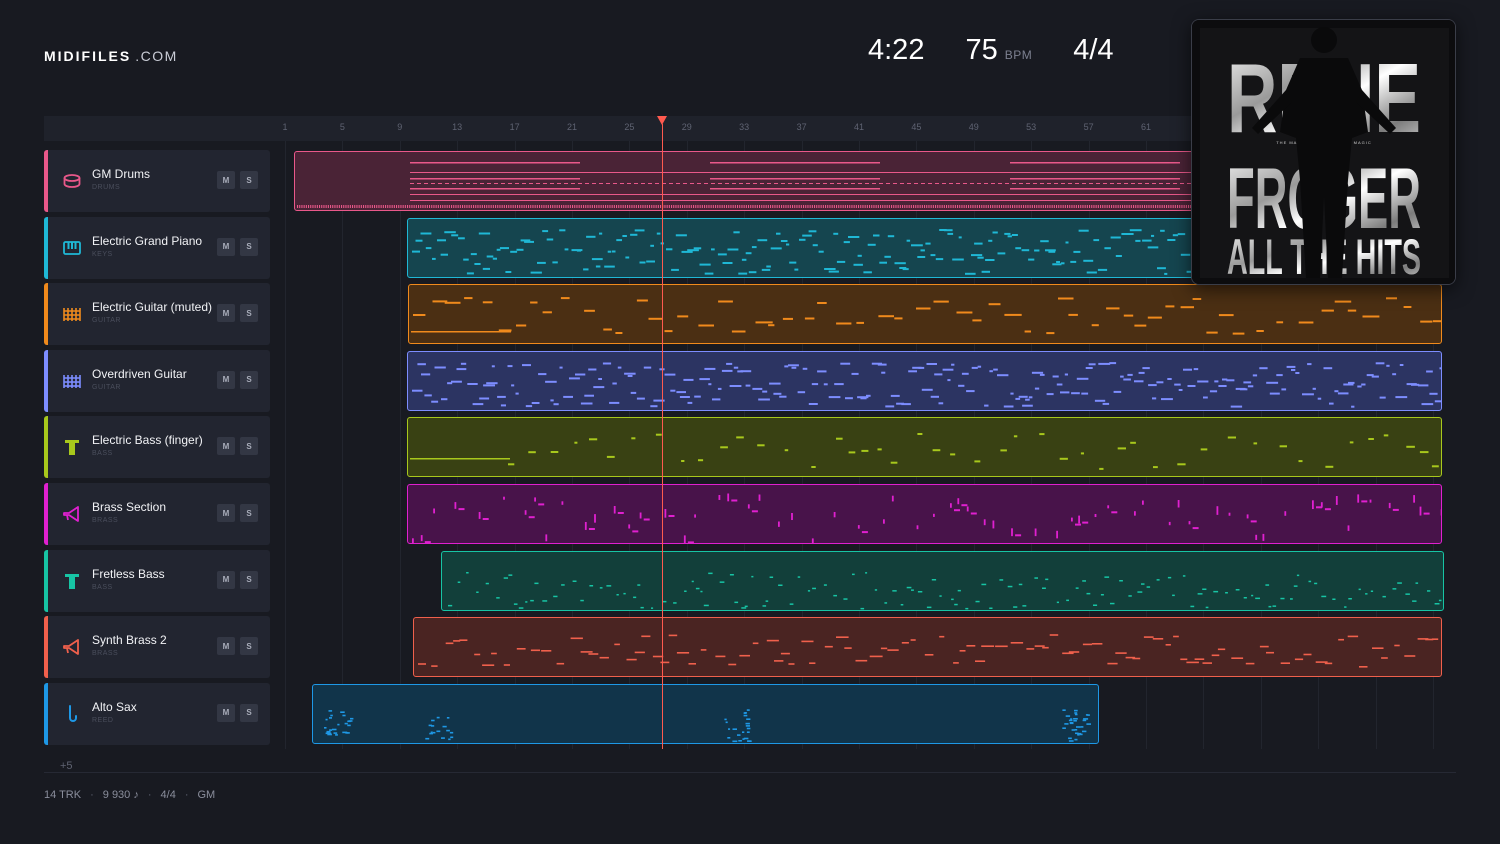  What do you see at coordinates (973, 127) in the screenshot?
I see `ruler-tick: 49` at bounding box center [973, 127].